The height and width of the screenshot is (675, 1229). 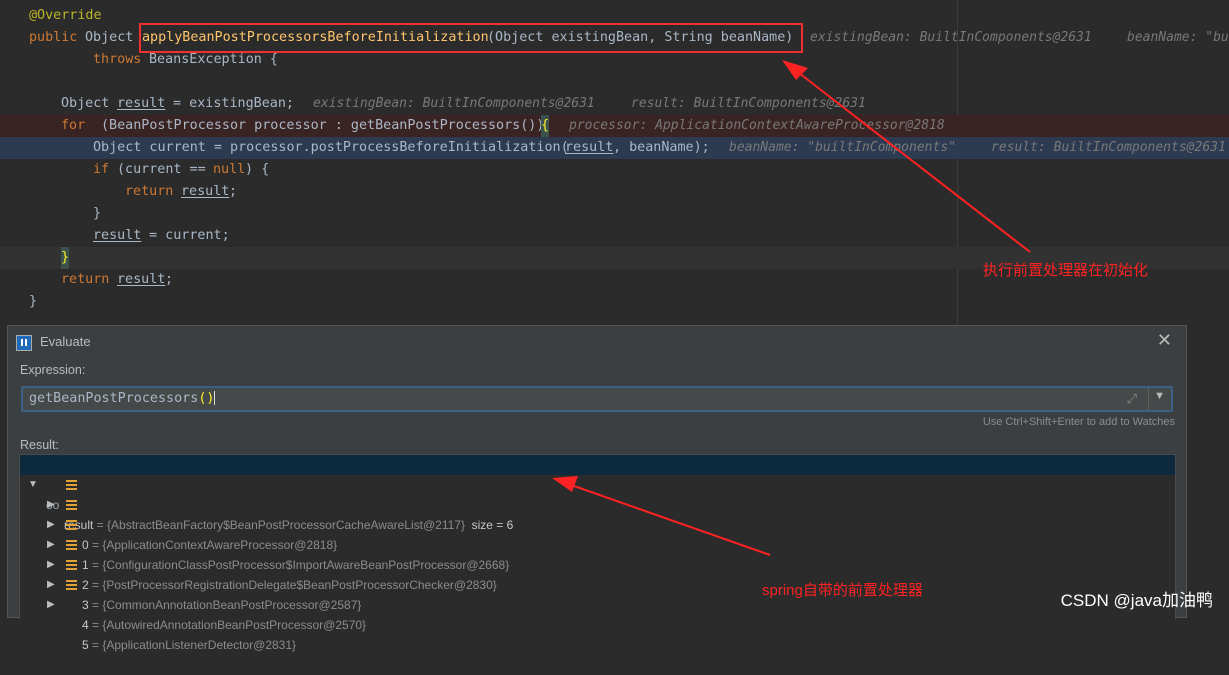 What do you see at coordinates (1066, 270) in the screenshot?
I see `annotation-top-note: 执行前置处理器在初始化` at bounding box center [1066, 270].